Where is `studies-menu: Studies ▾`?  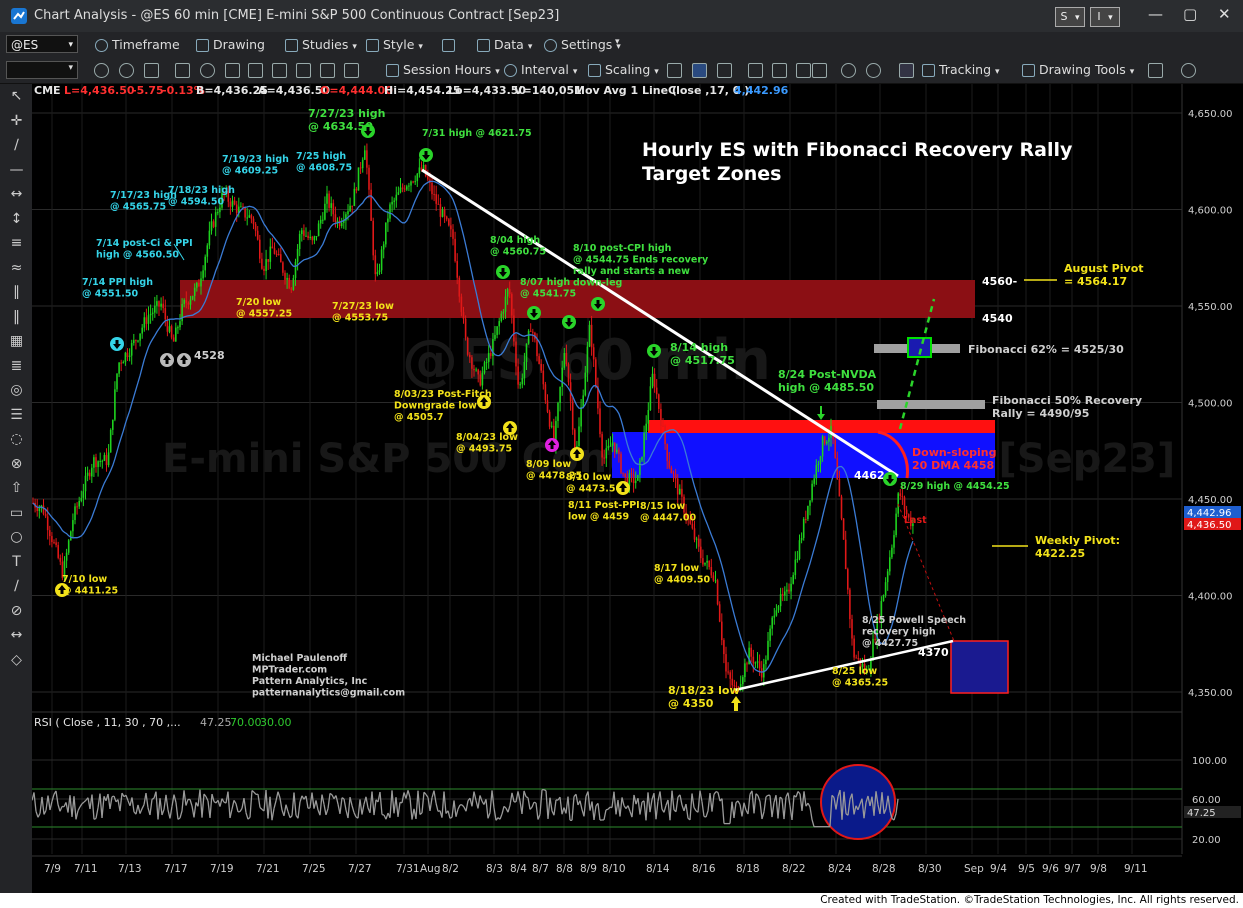
studies-menu: Studies ▾ is located at coordinates (321, 44).